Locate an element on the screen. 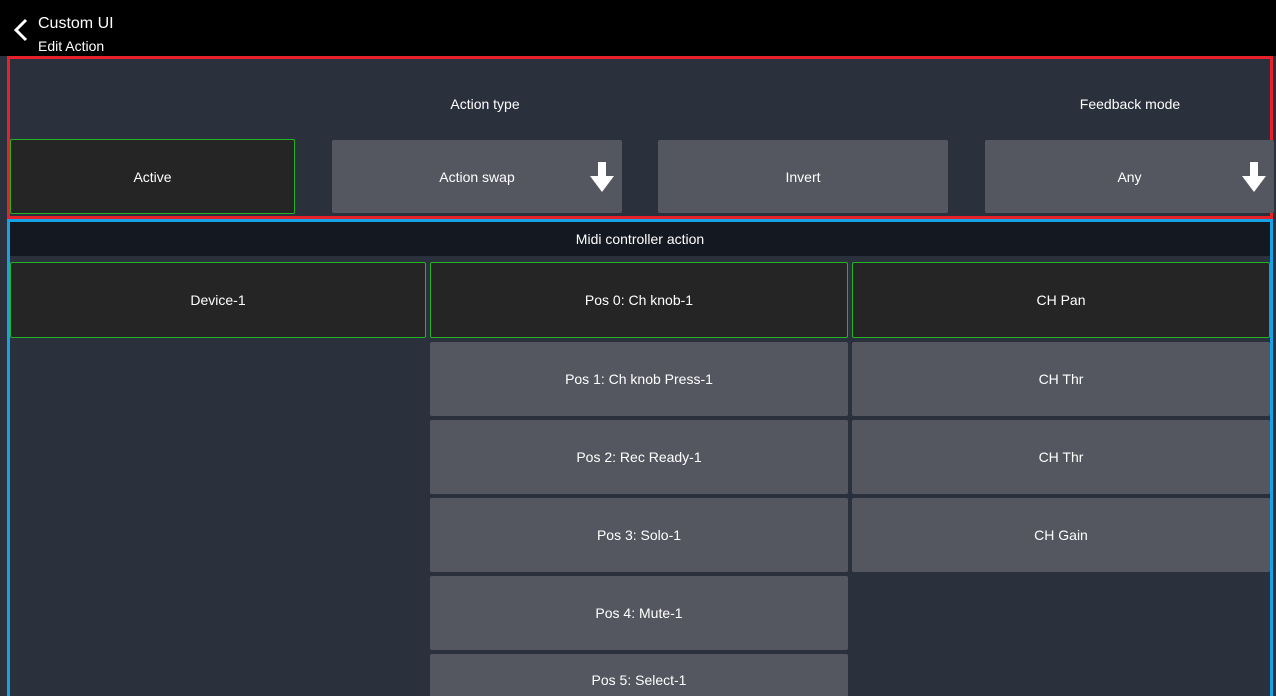  position-item: Pos 1: Ch knob Press-1 is located at coordinates (639, 379).